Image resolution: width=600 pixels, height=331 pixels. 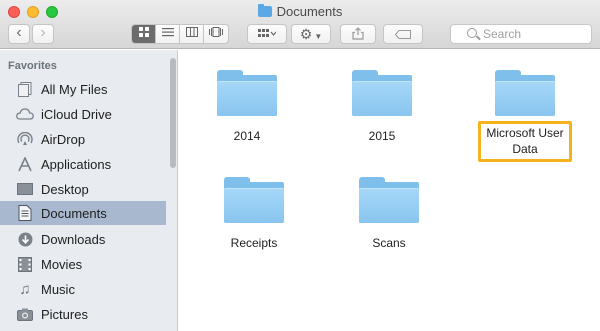 I want to click on column-view-button, so click(x=192, y=34).